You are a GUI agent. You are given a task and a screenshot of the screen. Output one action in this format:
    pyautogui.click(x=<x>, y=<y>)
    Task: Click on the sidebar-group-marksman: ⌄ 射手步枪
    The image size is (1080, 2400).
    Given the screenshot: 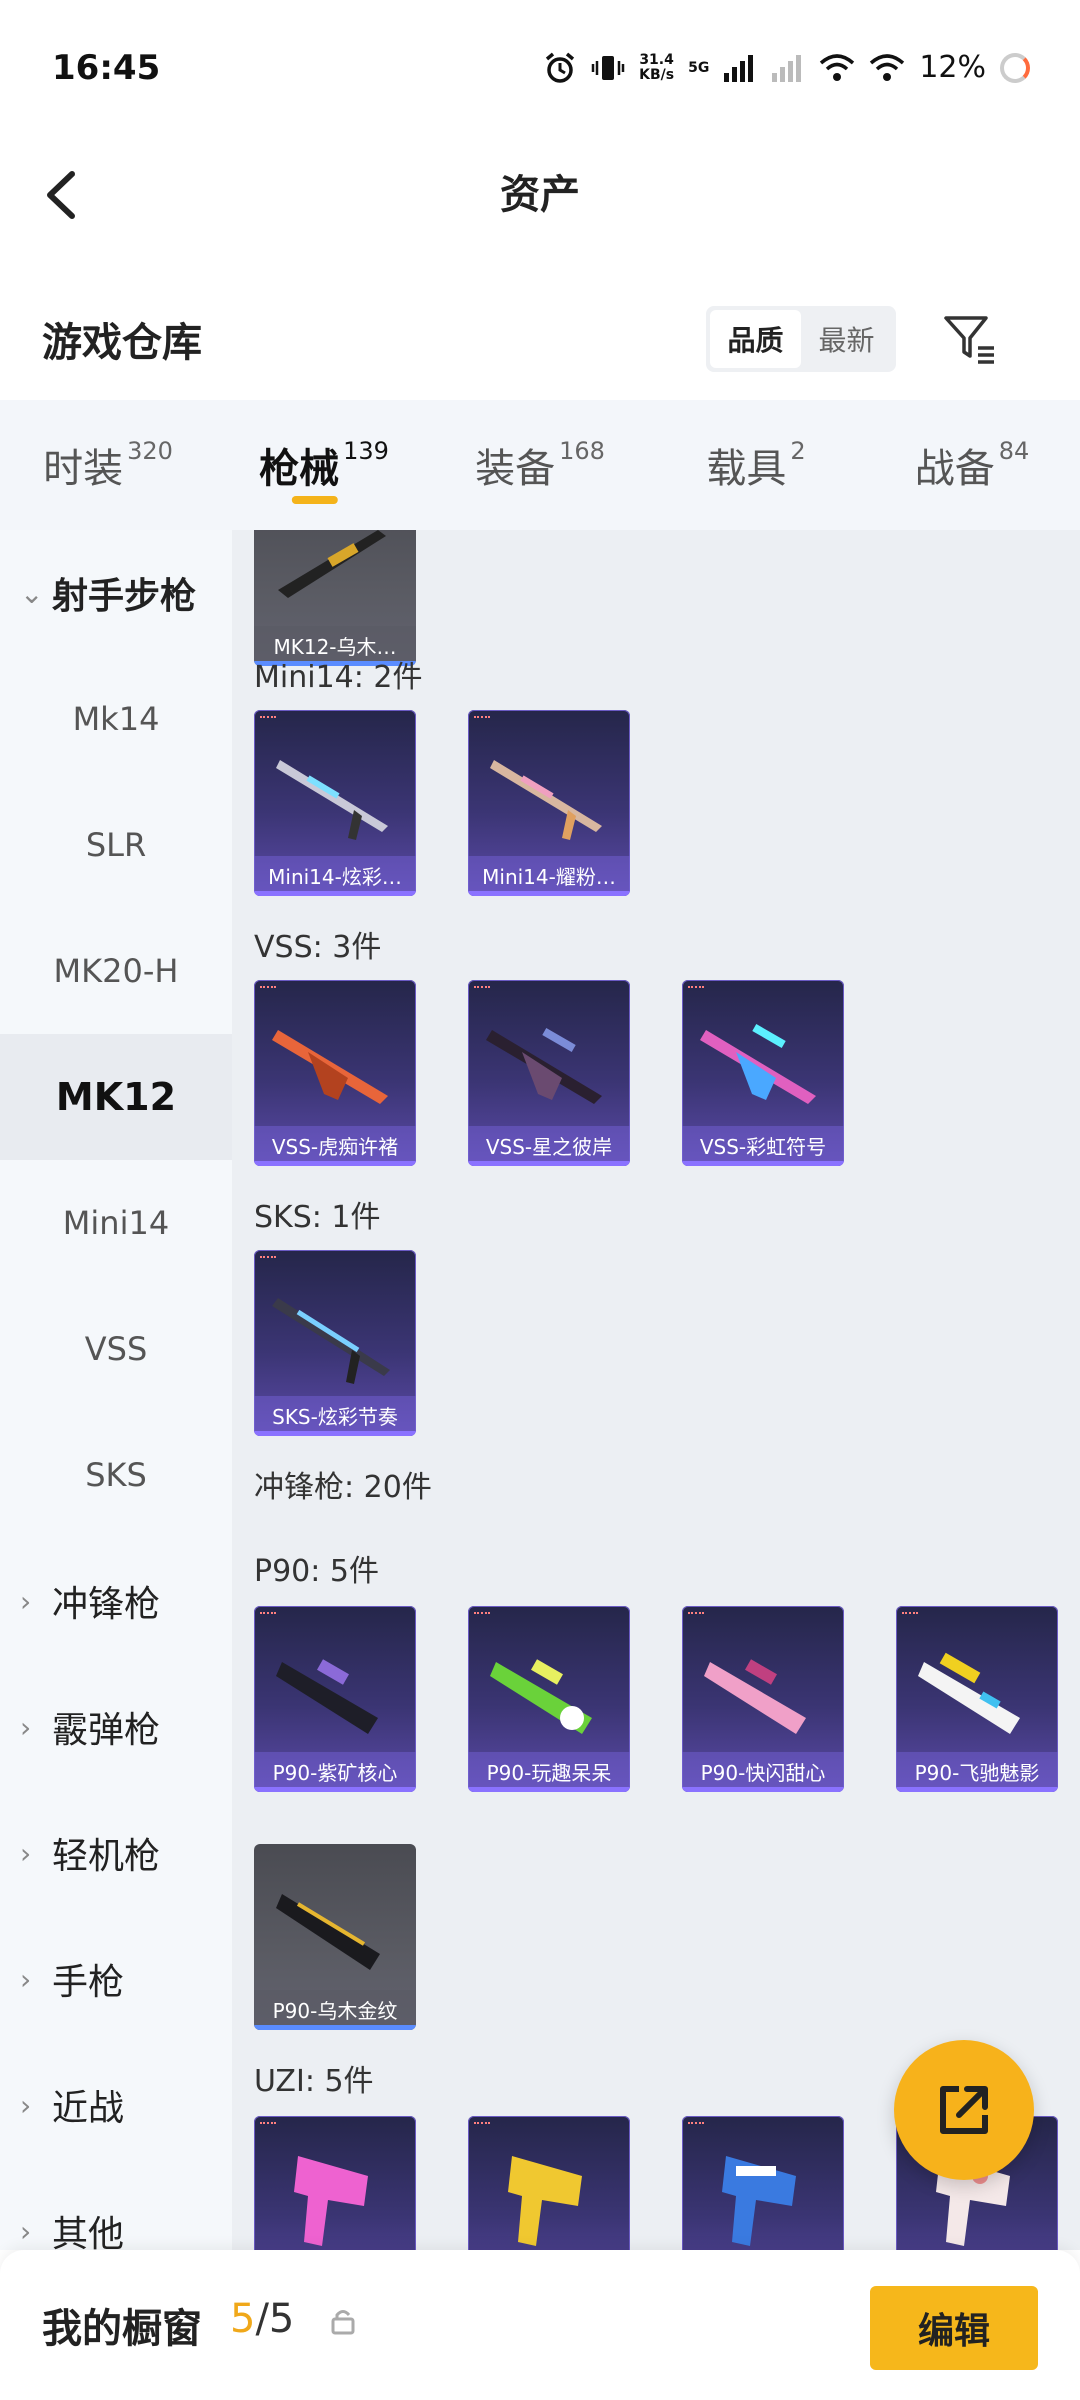 What is the action you would take?
    pyautogui.click(x=116, y=593)
    